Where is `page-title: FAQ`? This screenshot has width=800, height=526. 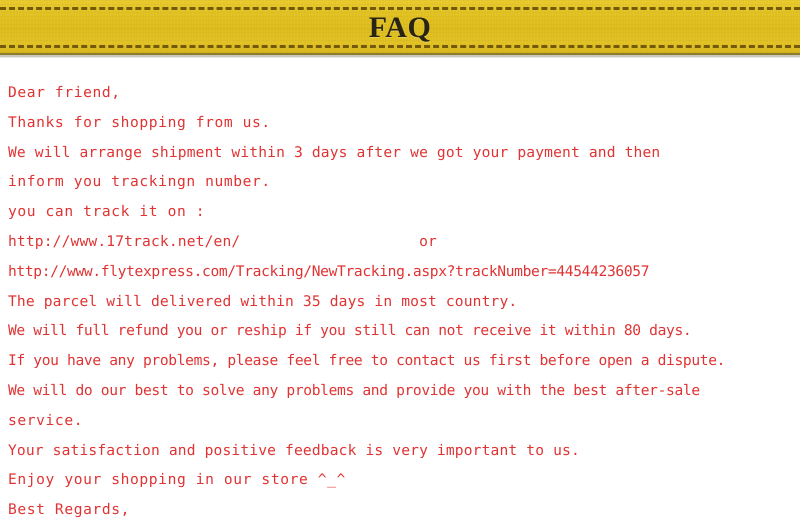
page-title: FAQ is located at coordinates (400, 27).